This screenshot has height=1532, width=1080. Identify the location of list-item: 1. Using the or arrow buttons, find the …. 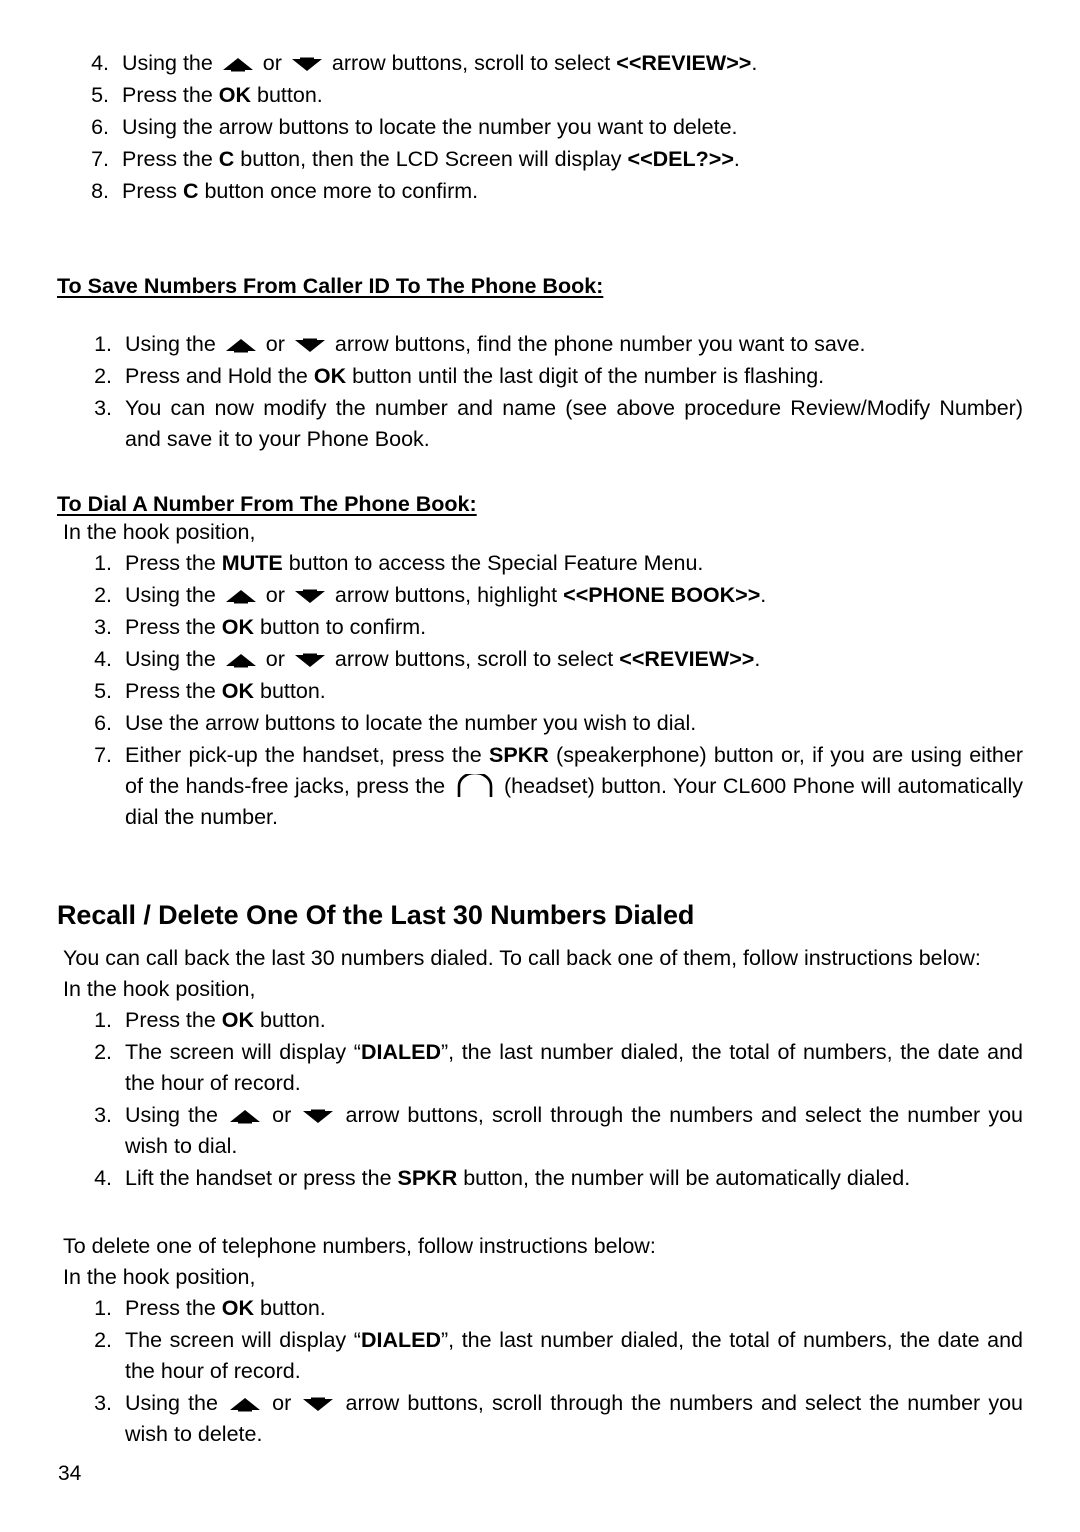
(540, 344).